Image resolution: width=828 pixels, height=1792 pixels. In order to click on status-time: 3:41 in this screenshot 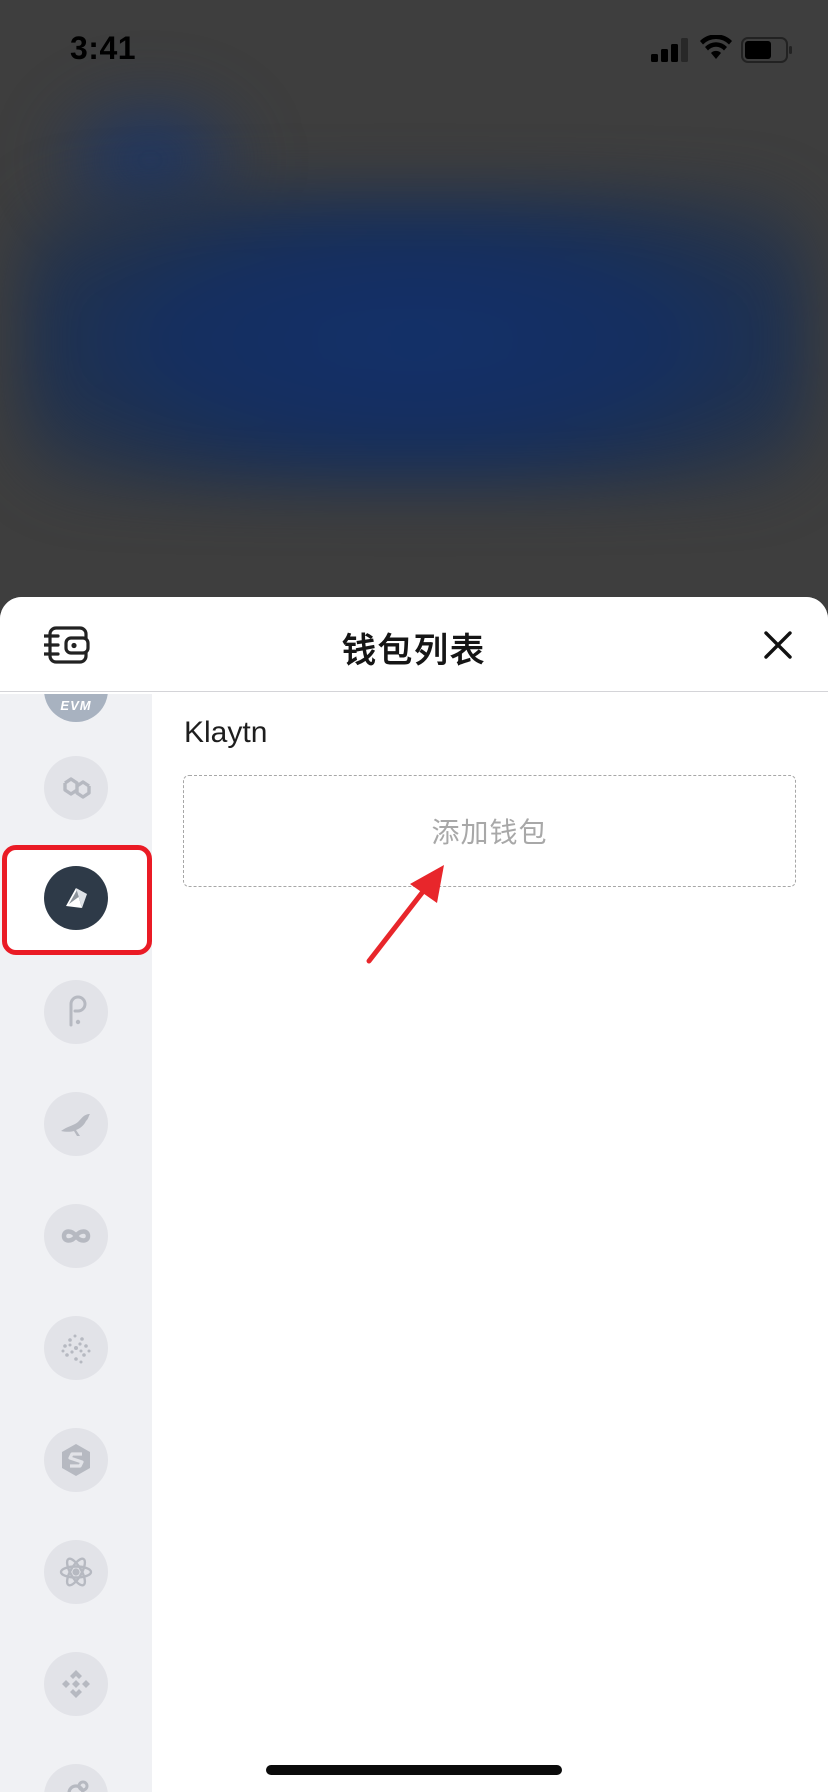, I will do `click(103, 48)`.